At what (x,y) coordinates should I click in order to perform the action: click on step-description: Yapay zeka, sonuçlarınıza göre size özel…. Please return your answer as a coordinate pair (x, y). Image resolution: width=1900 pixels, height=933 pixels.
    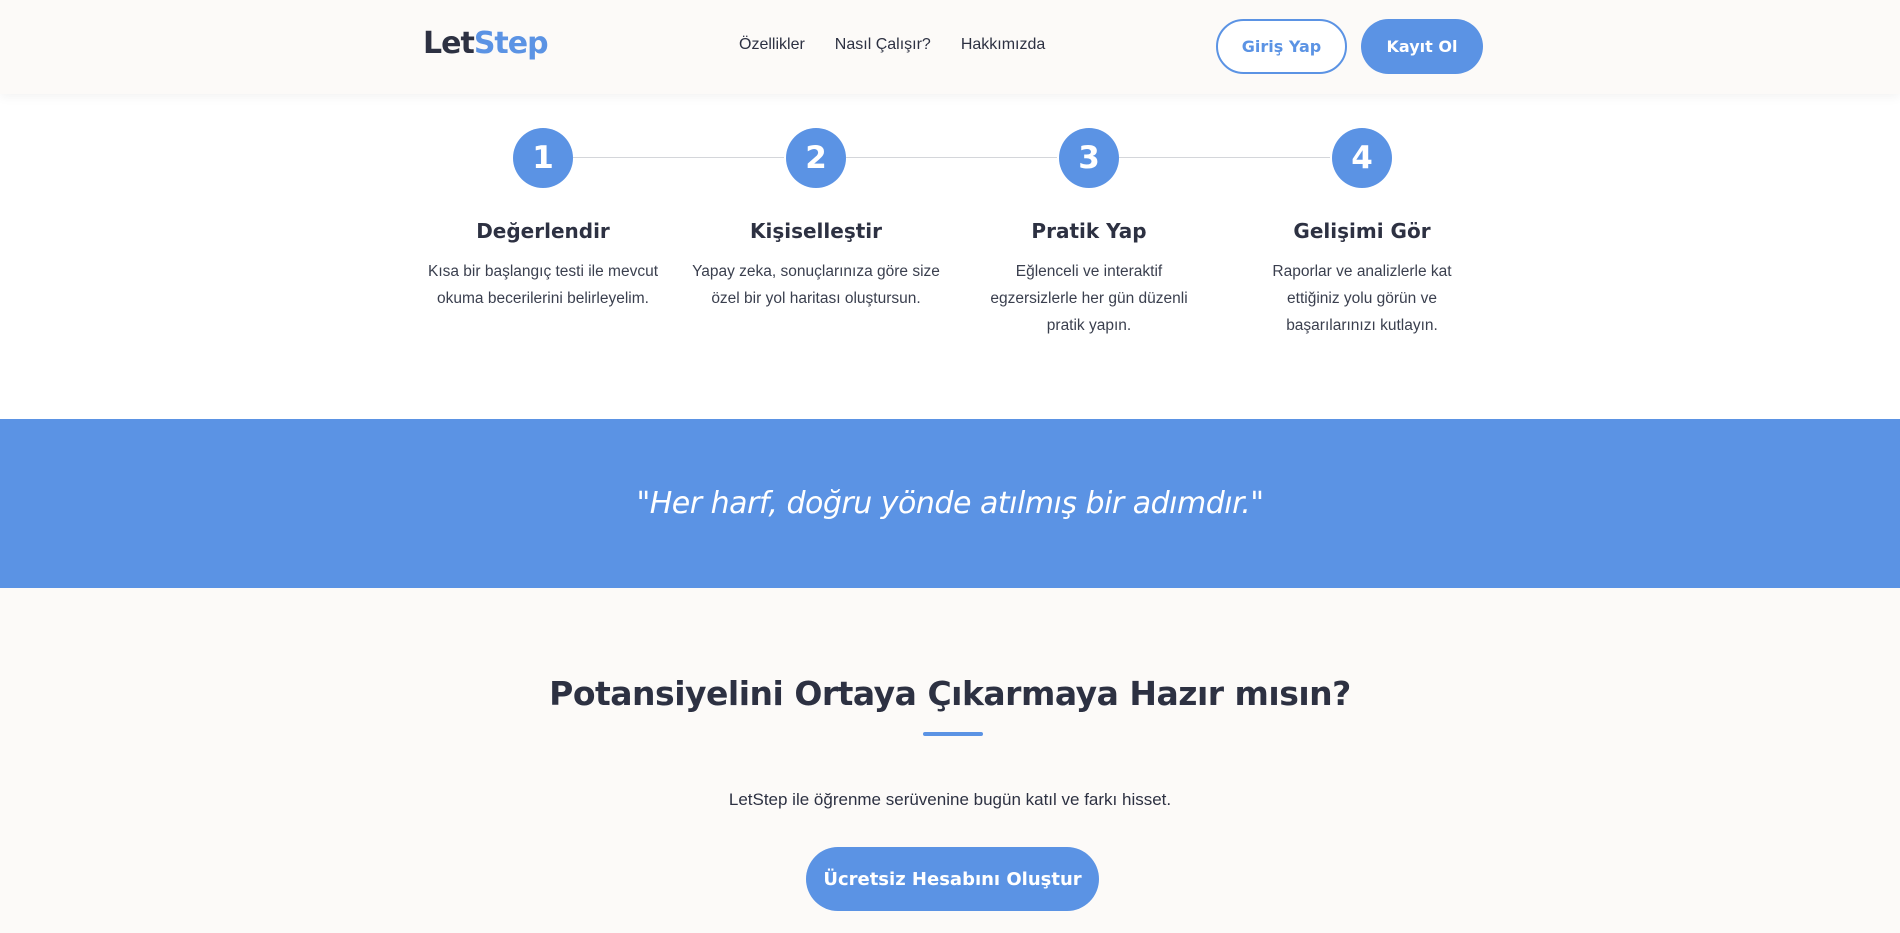
    Looking at the image, I should click on (816, 285).